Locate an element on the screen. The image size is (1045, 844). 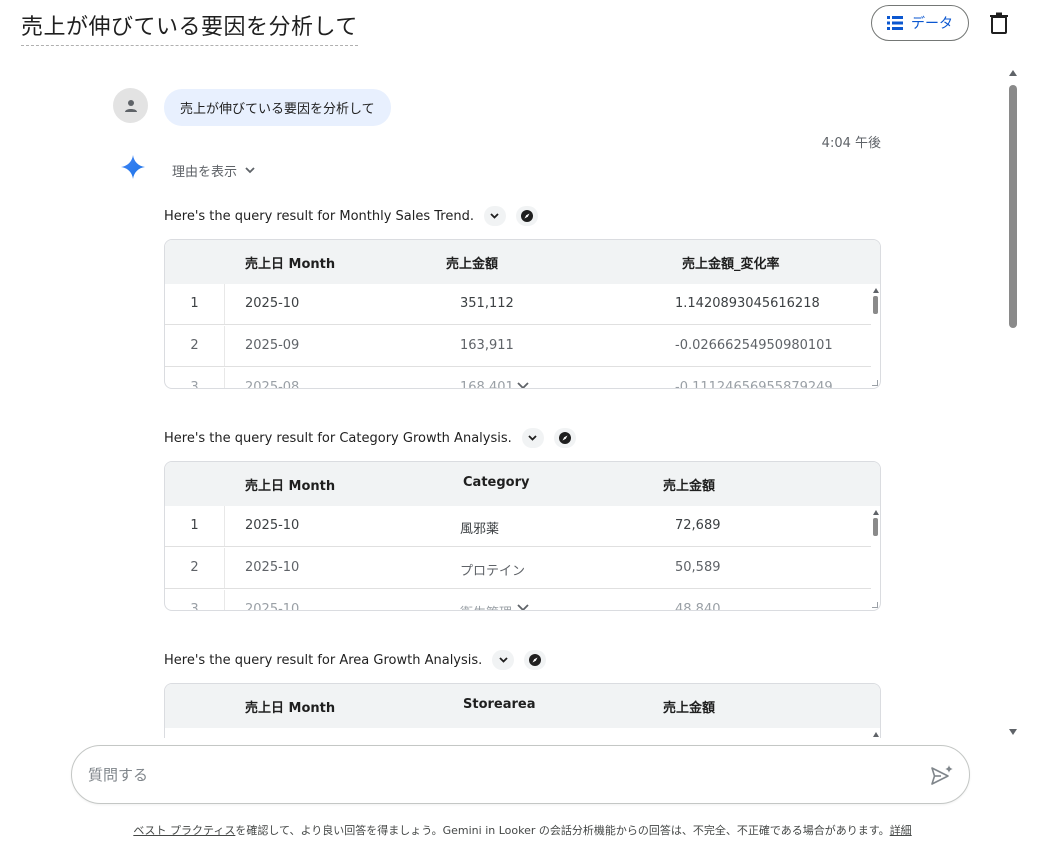
person-icon is located at coordinates (130, 105).